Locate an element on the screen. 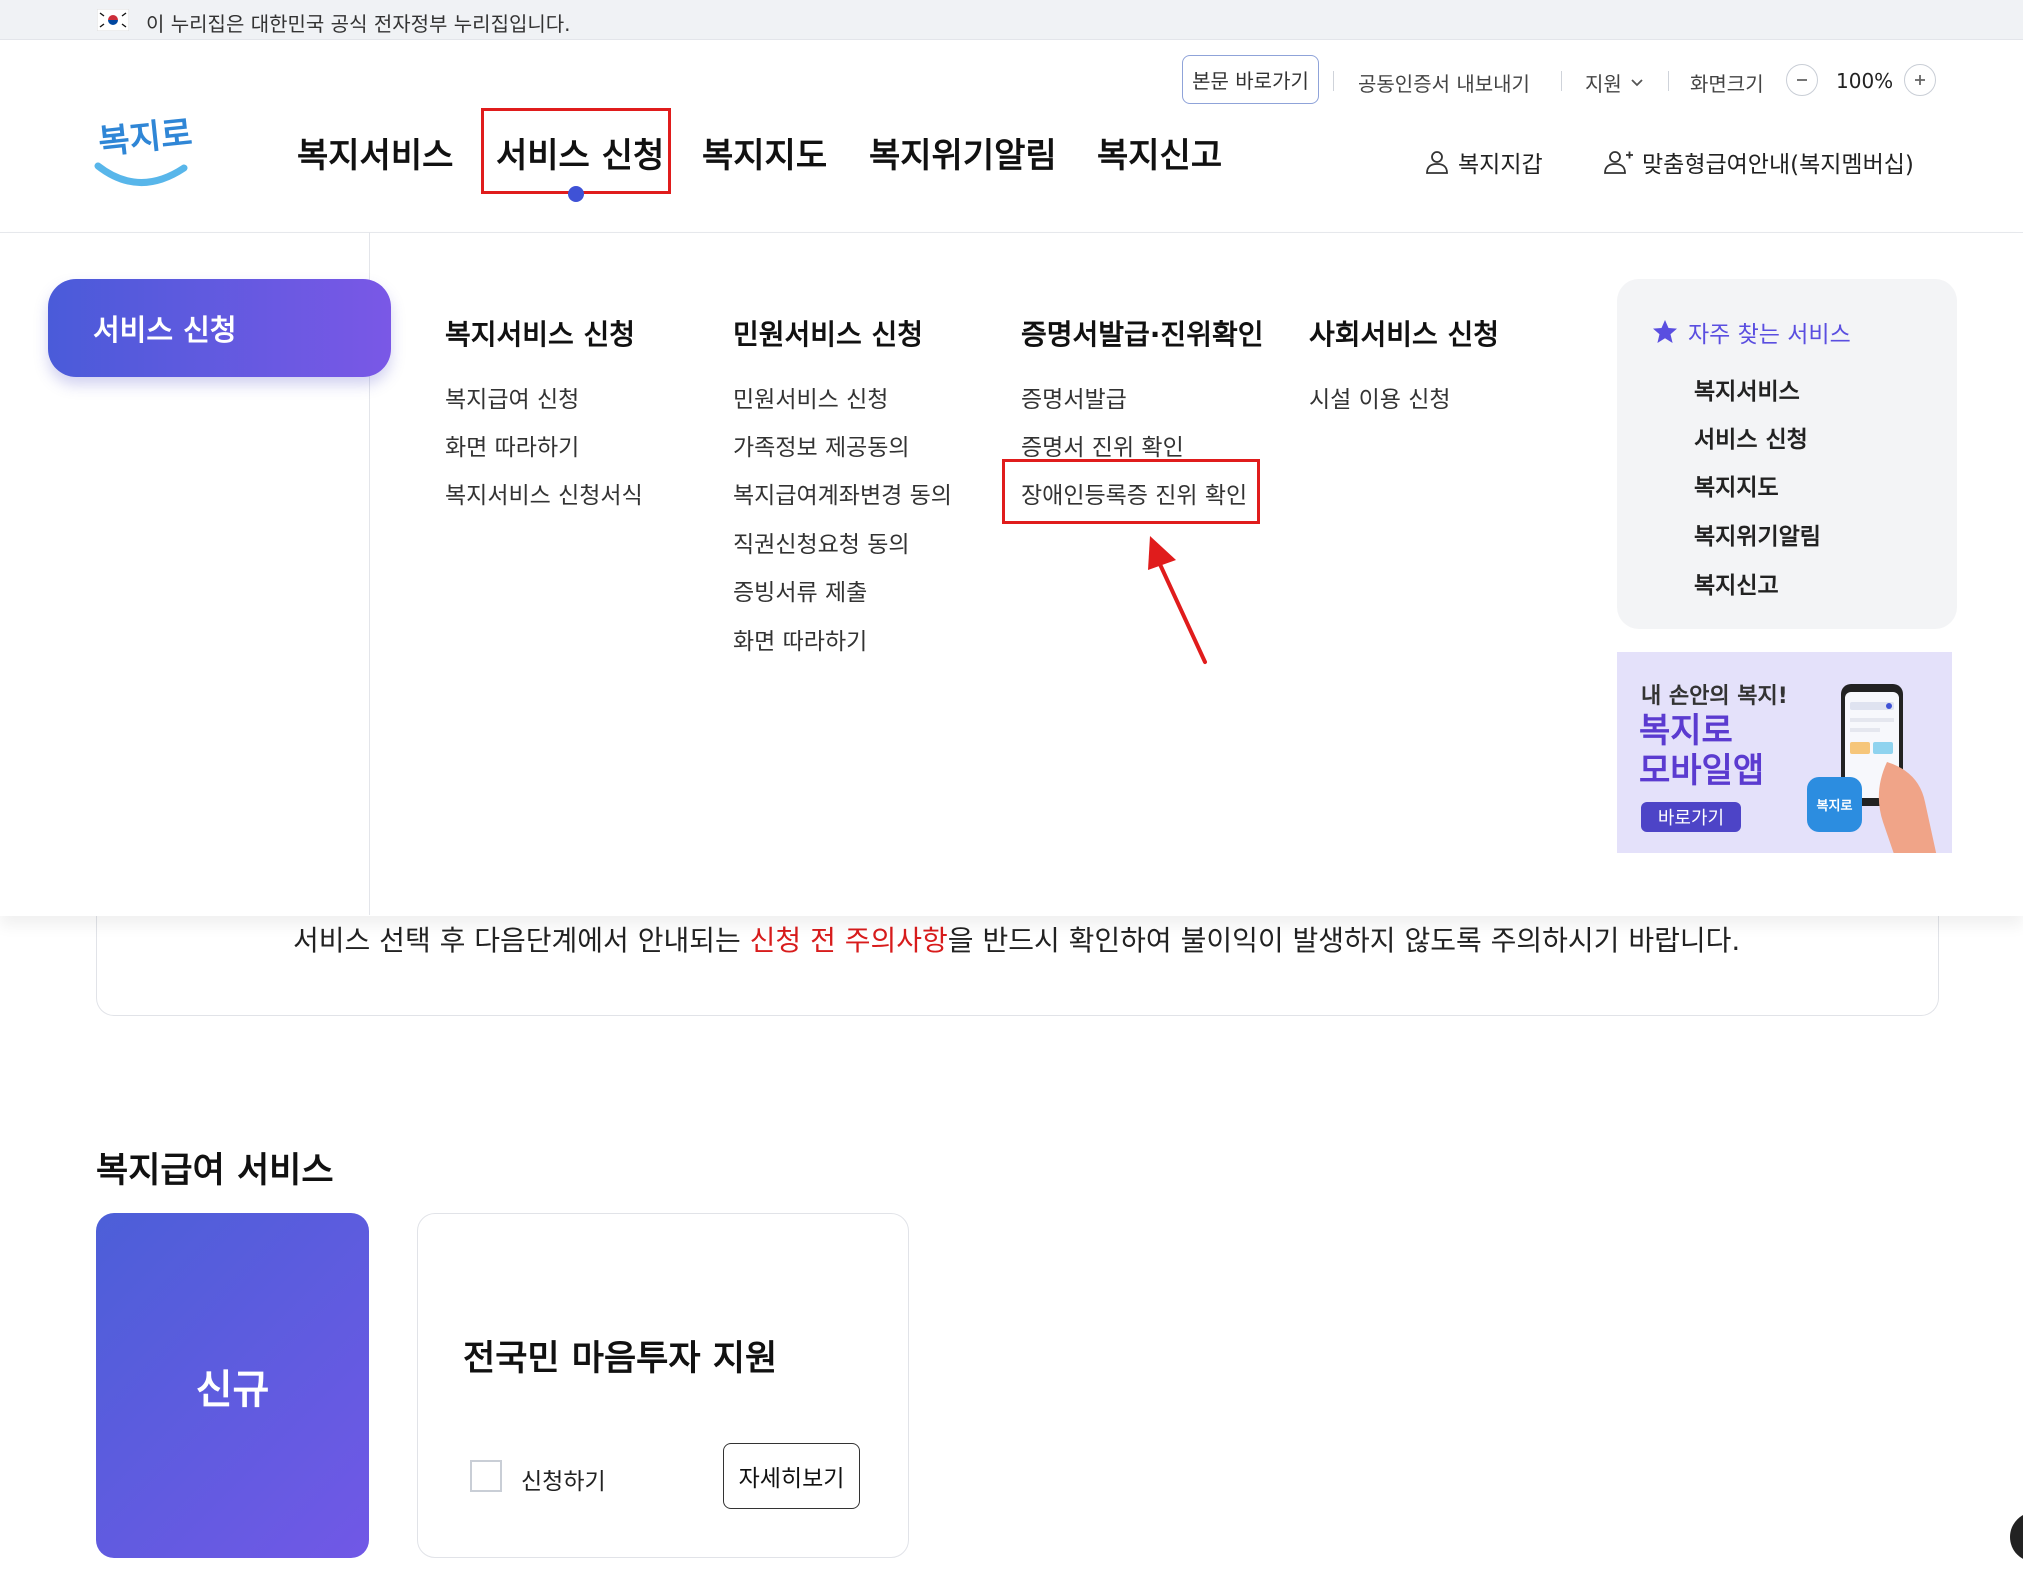 Image resolution: width=2023 pixels, height=1570 pixels. notice-text-after: 을 반드시 확인하여 불이익이 발생하지 않도록 주의하시기 바랍니다. is located at coordinates (1344, 940).